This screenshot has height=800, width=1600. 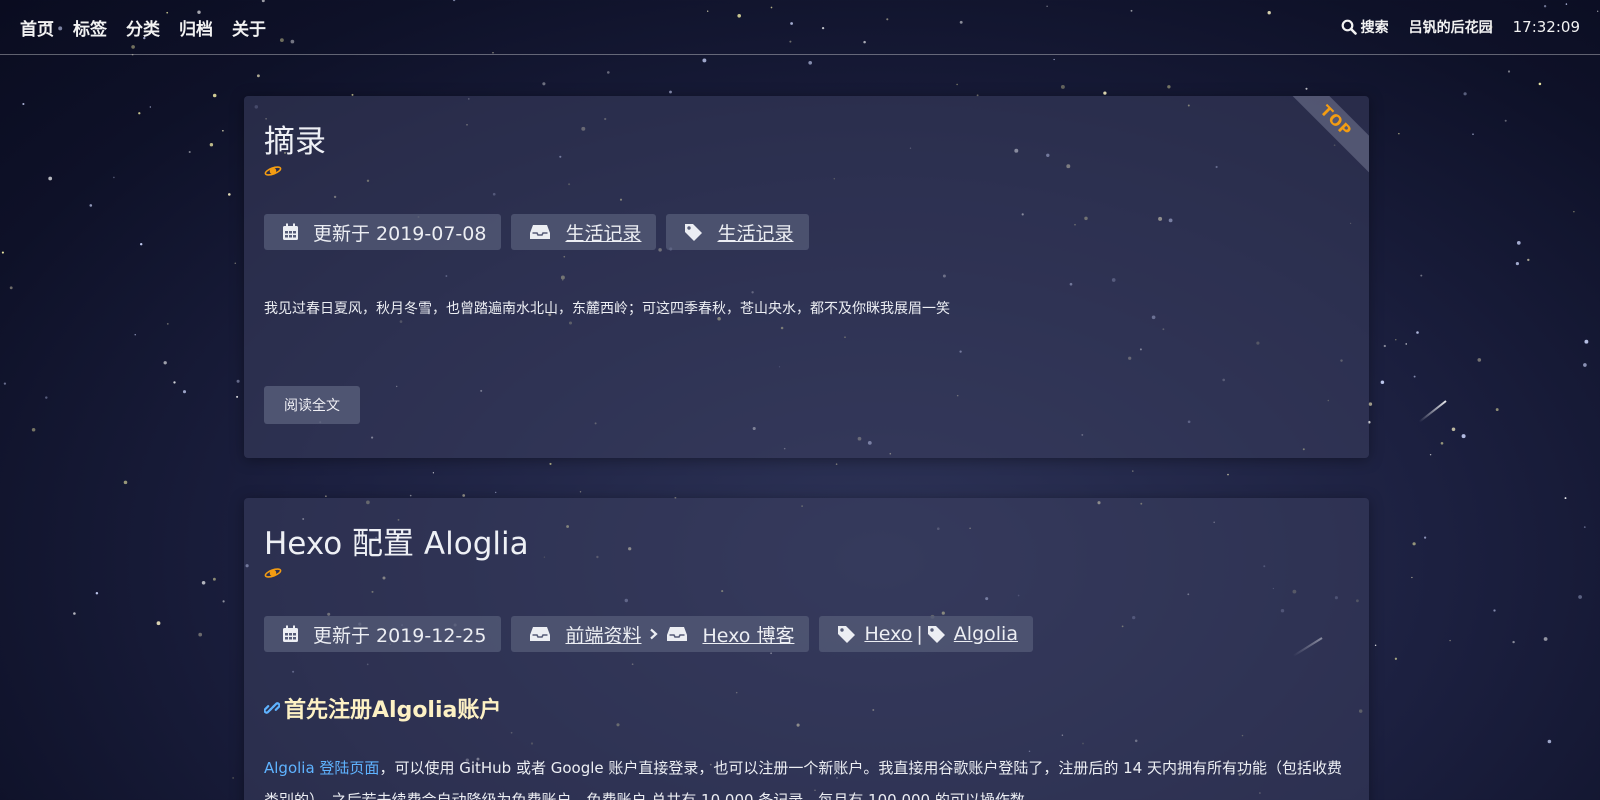 I want to click on updated-date-text: 更新于 2019-07-08, so click(x=400, y=233).